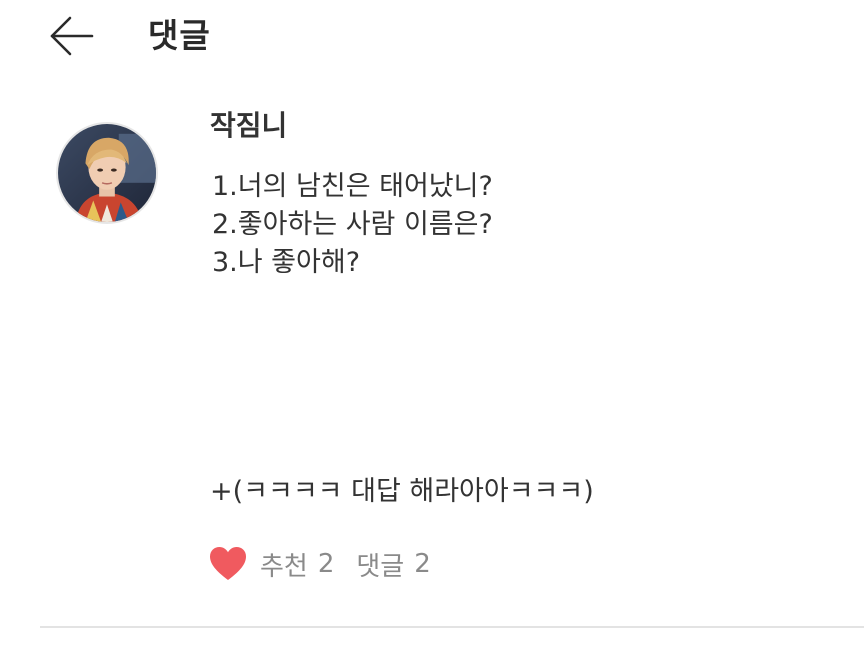  Describe the element at coordinates (286, 262) in the screenshot. I see `comment-line: 3.나 좋아해?` at that location.